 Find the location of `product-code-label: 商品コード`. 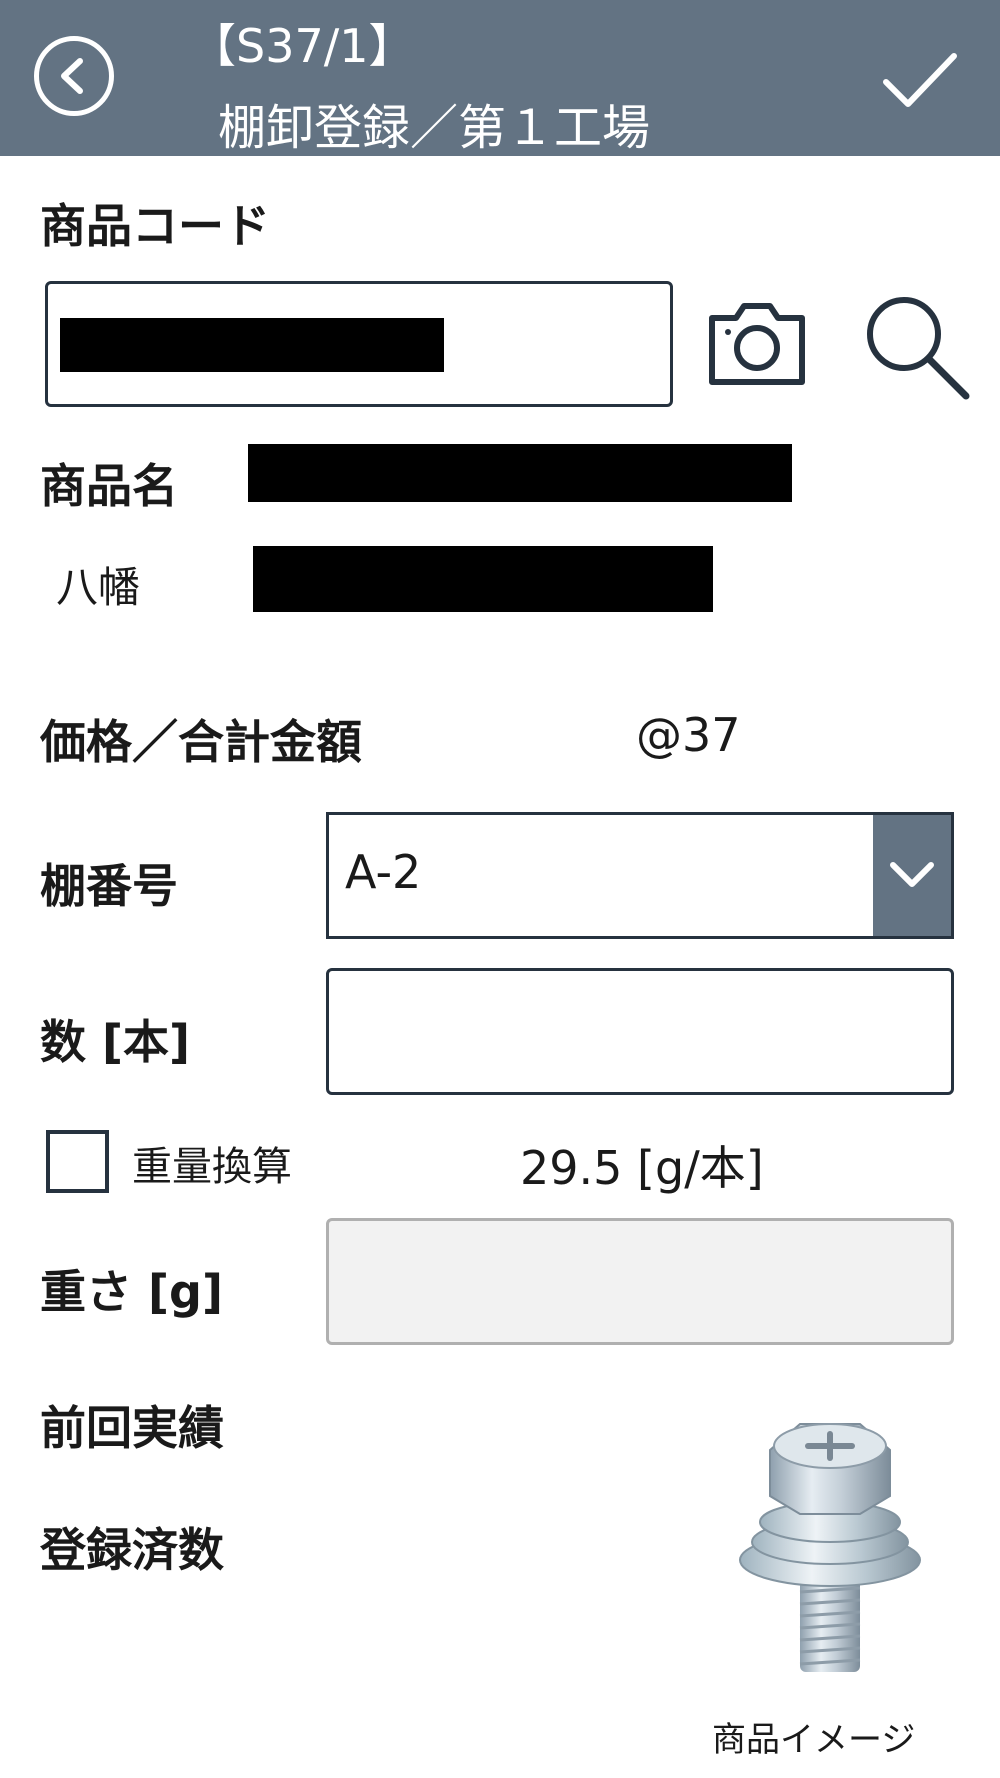

product-code-label: 商品コード is located at coordinates (155, 226).